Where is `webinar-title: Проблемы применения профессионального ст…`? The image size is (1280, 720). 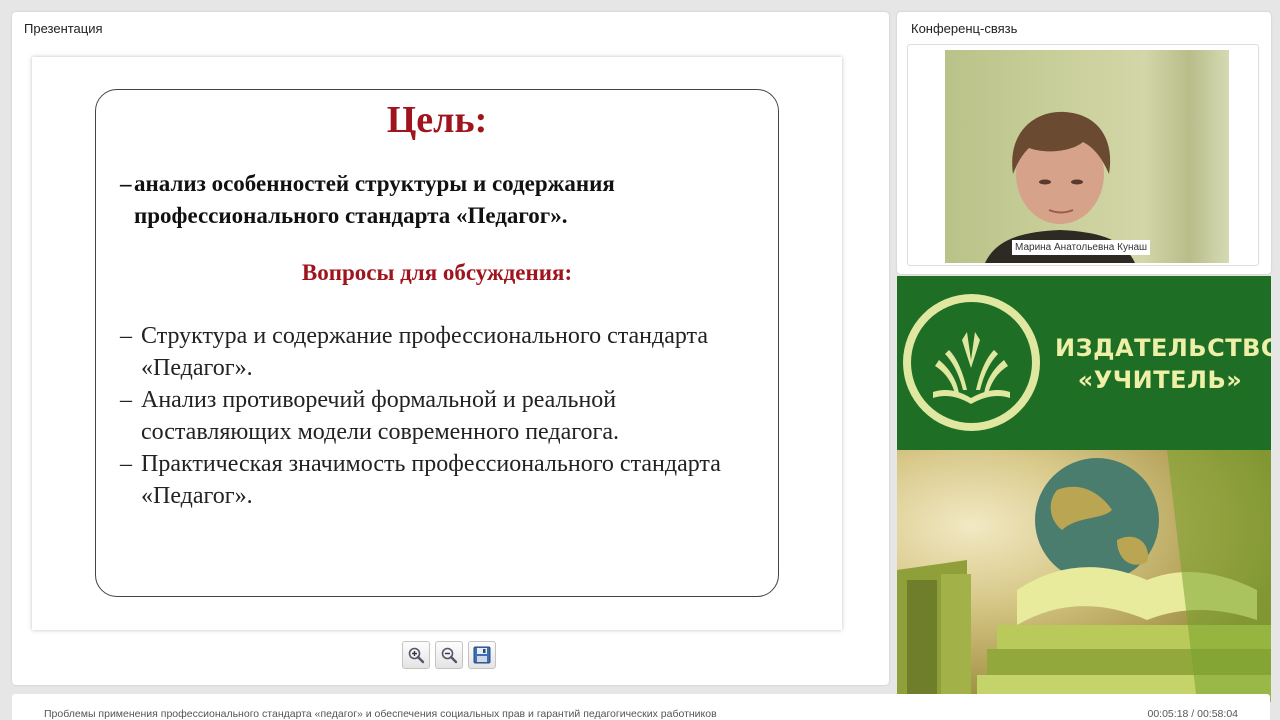 webinar-title: Проблемы применения профессионального ст… is located at coordinates (380, 714).